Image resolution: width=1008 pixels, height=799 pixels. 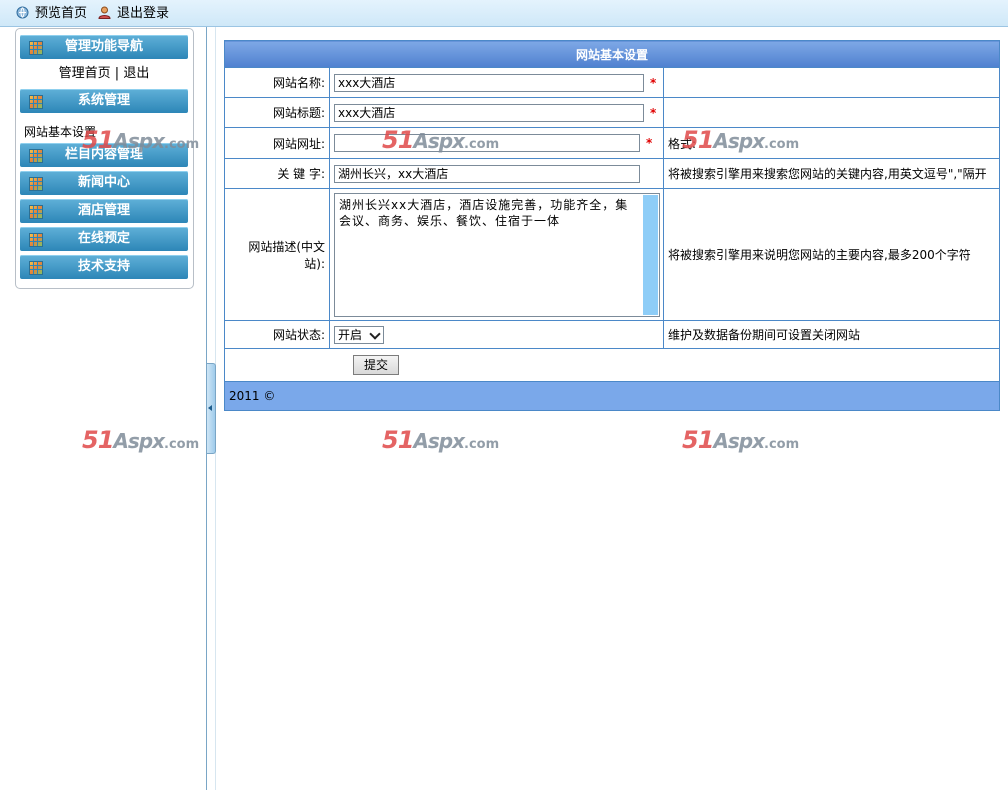 I want to click on sidebar-header-support: 技术支持, so click(x=104, y=267).